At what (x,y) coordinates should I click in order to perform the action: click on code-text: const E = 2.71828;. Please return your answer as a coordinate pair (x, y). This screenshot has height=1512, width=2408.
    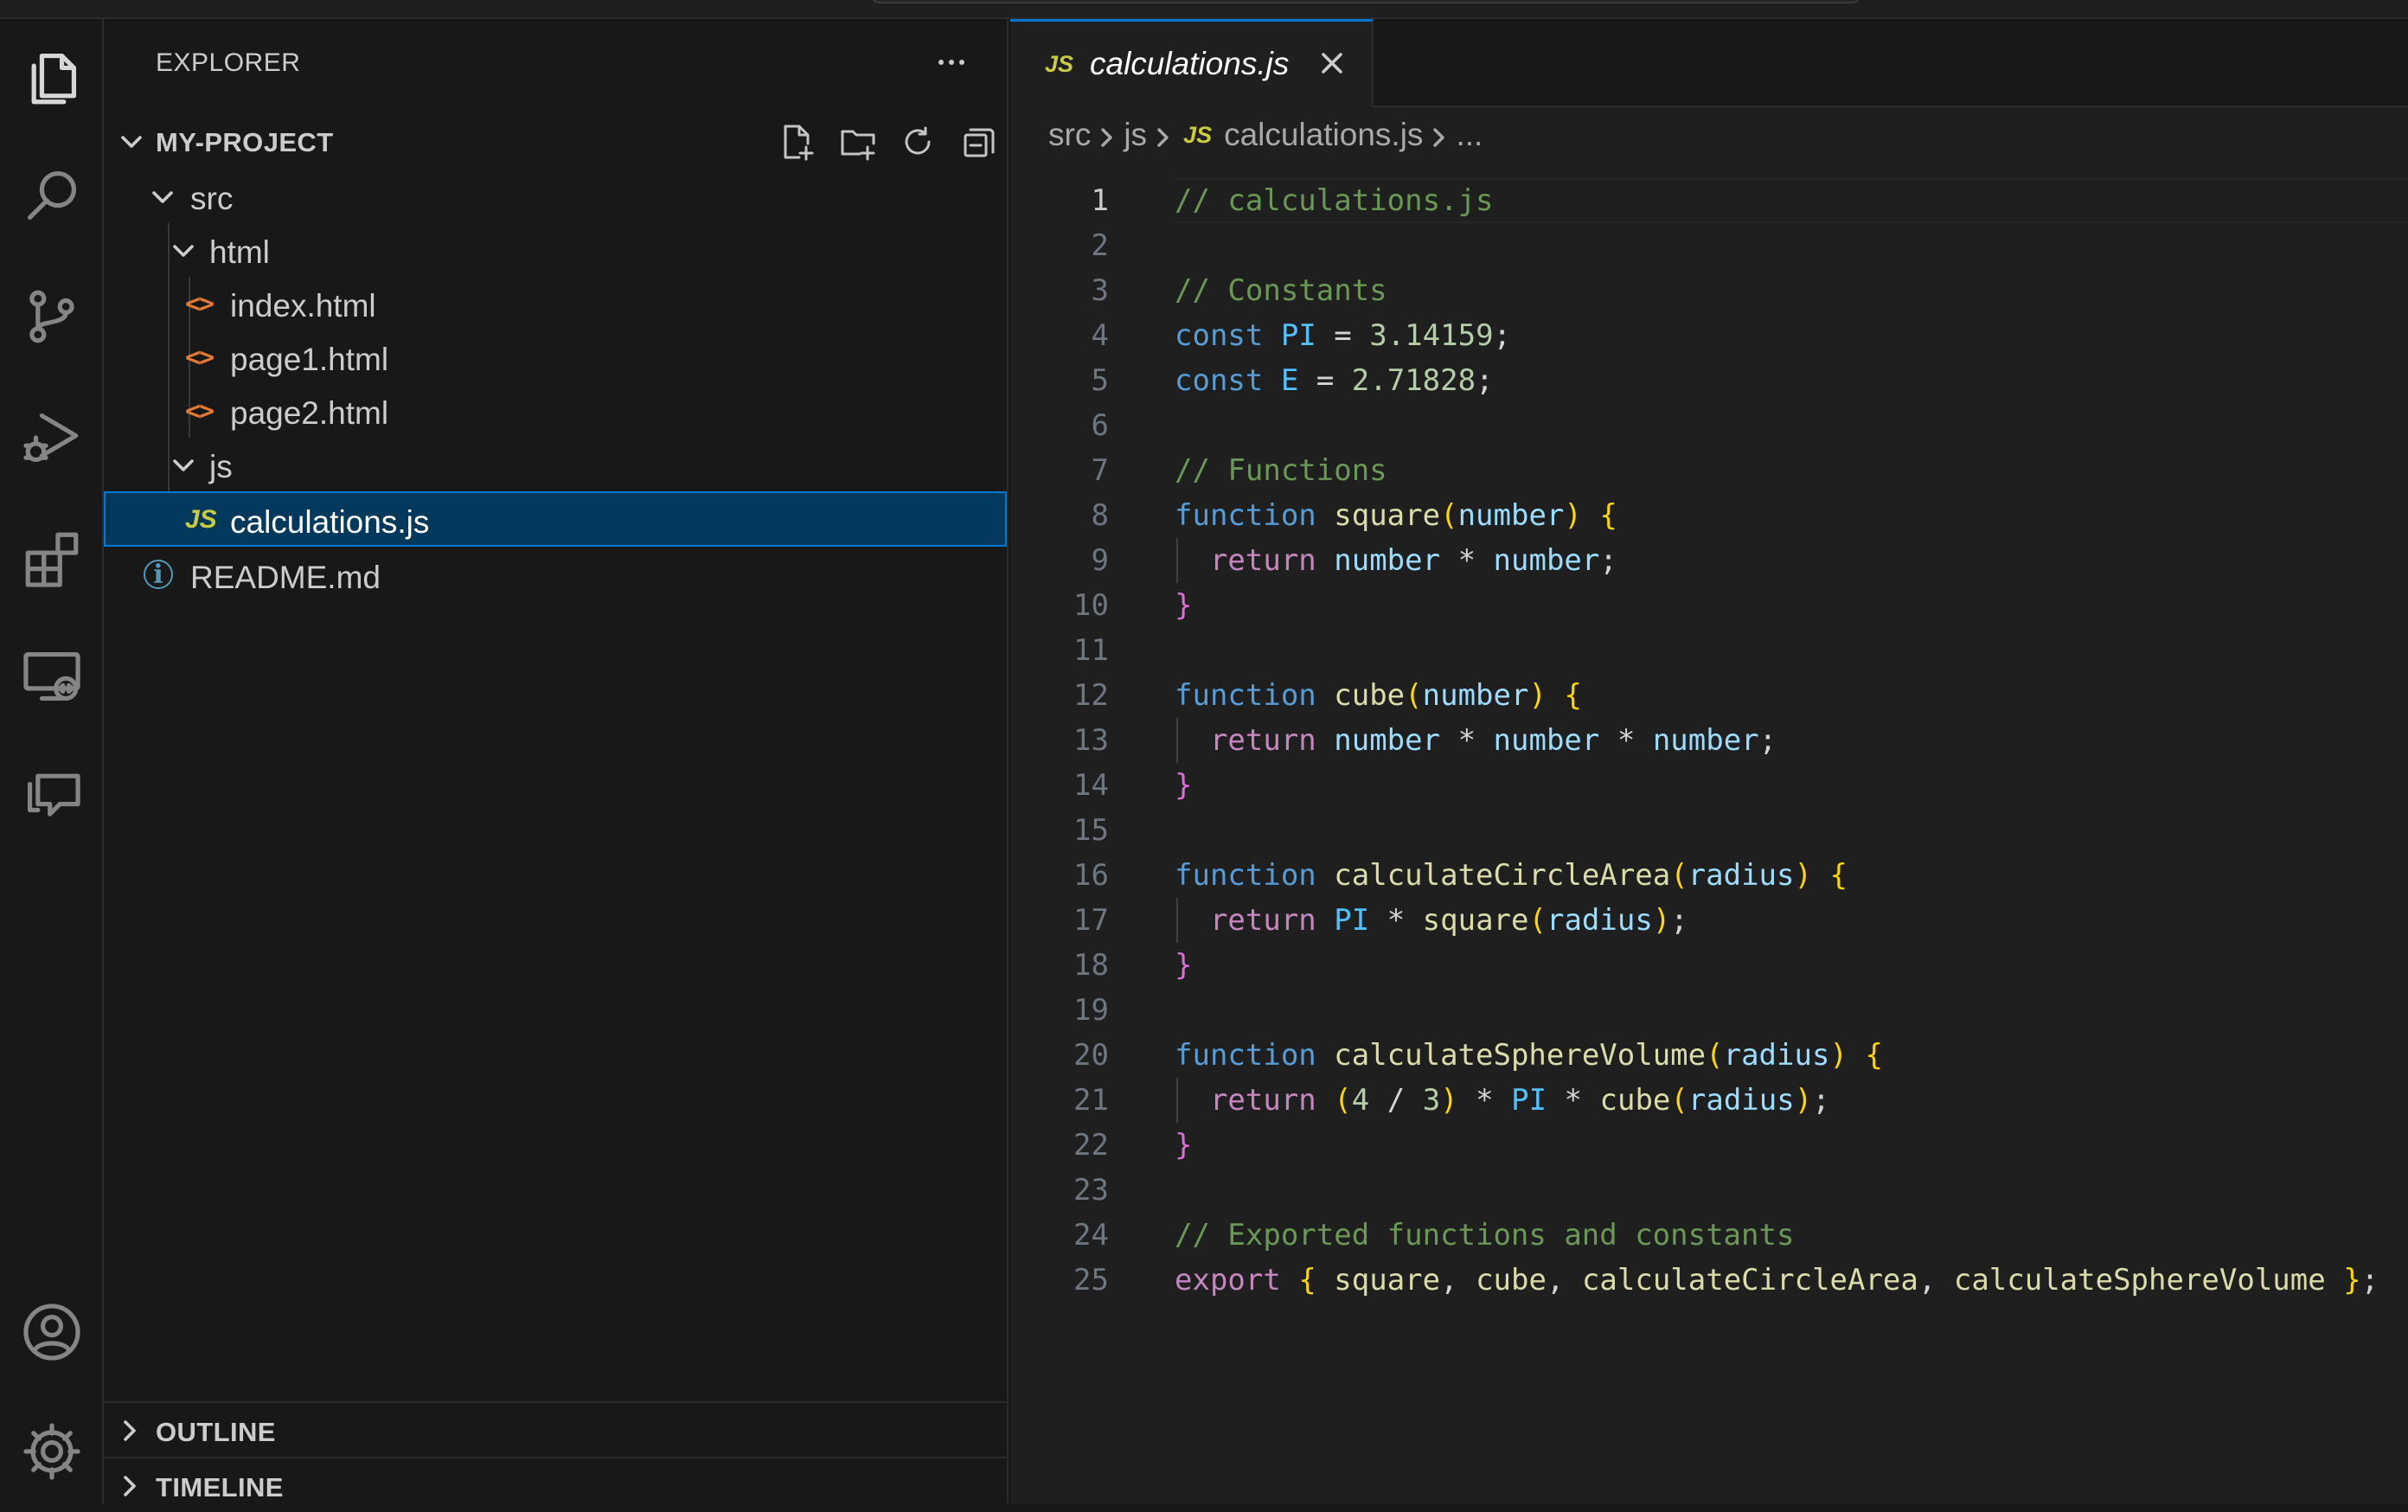
    Looking at the image, I should click on (1334, 380).